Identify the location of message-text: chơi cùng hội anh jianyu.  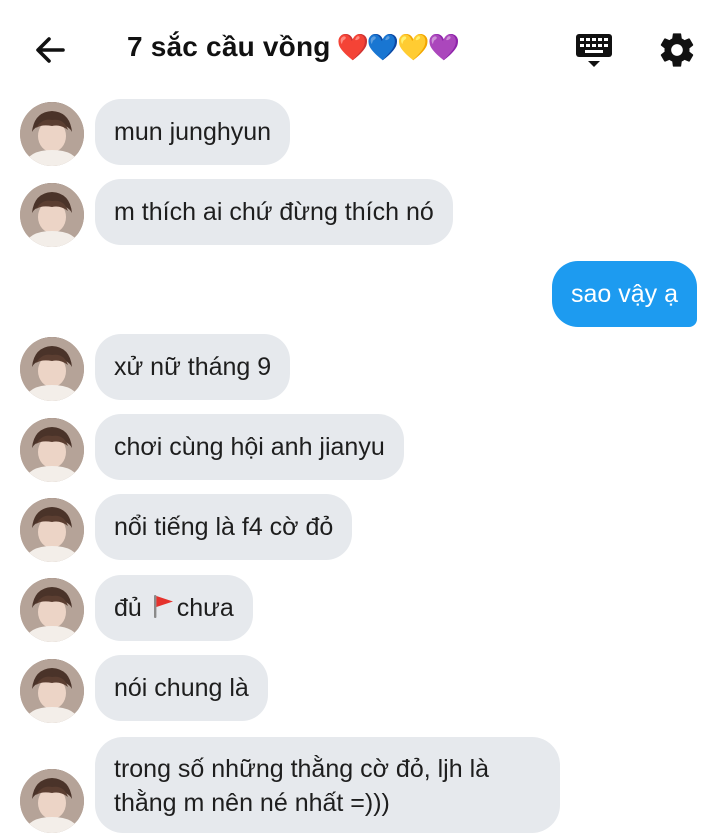
(249, 447).